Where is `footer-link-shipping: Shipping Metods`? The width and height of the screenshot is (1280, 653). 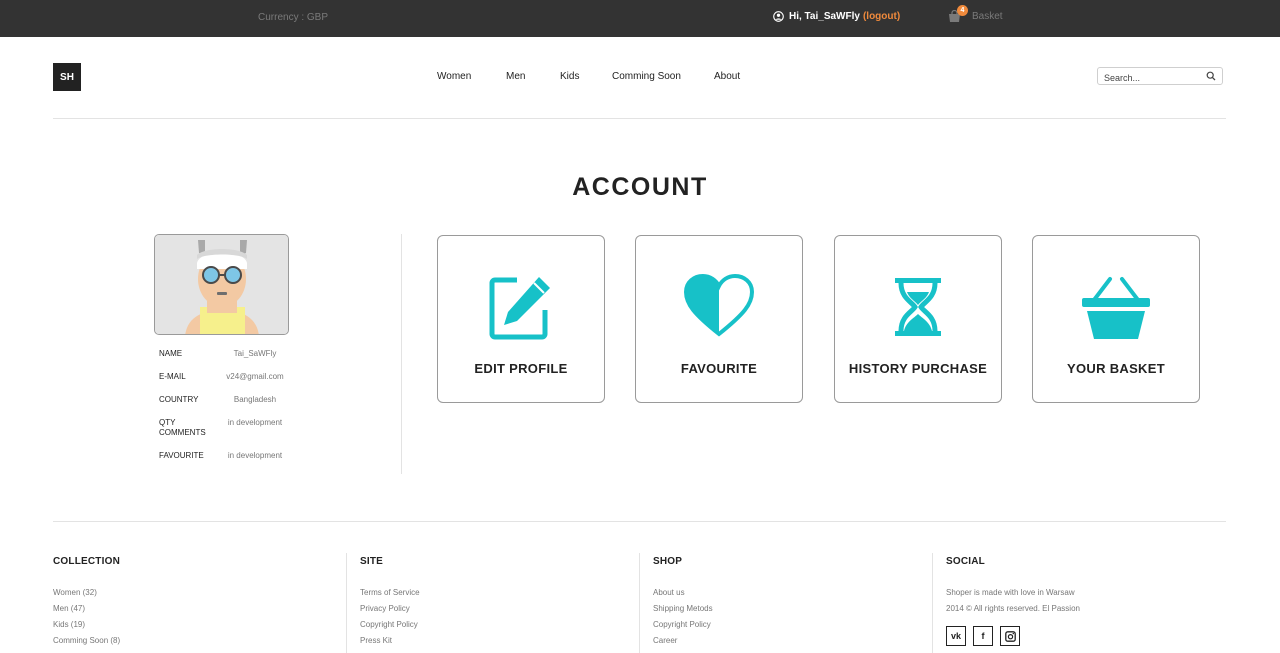 footer-link-shipping: Shipping Metods is located at coordinates (683, 612).